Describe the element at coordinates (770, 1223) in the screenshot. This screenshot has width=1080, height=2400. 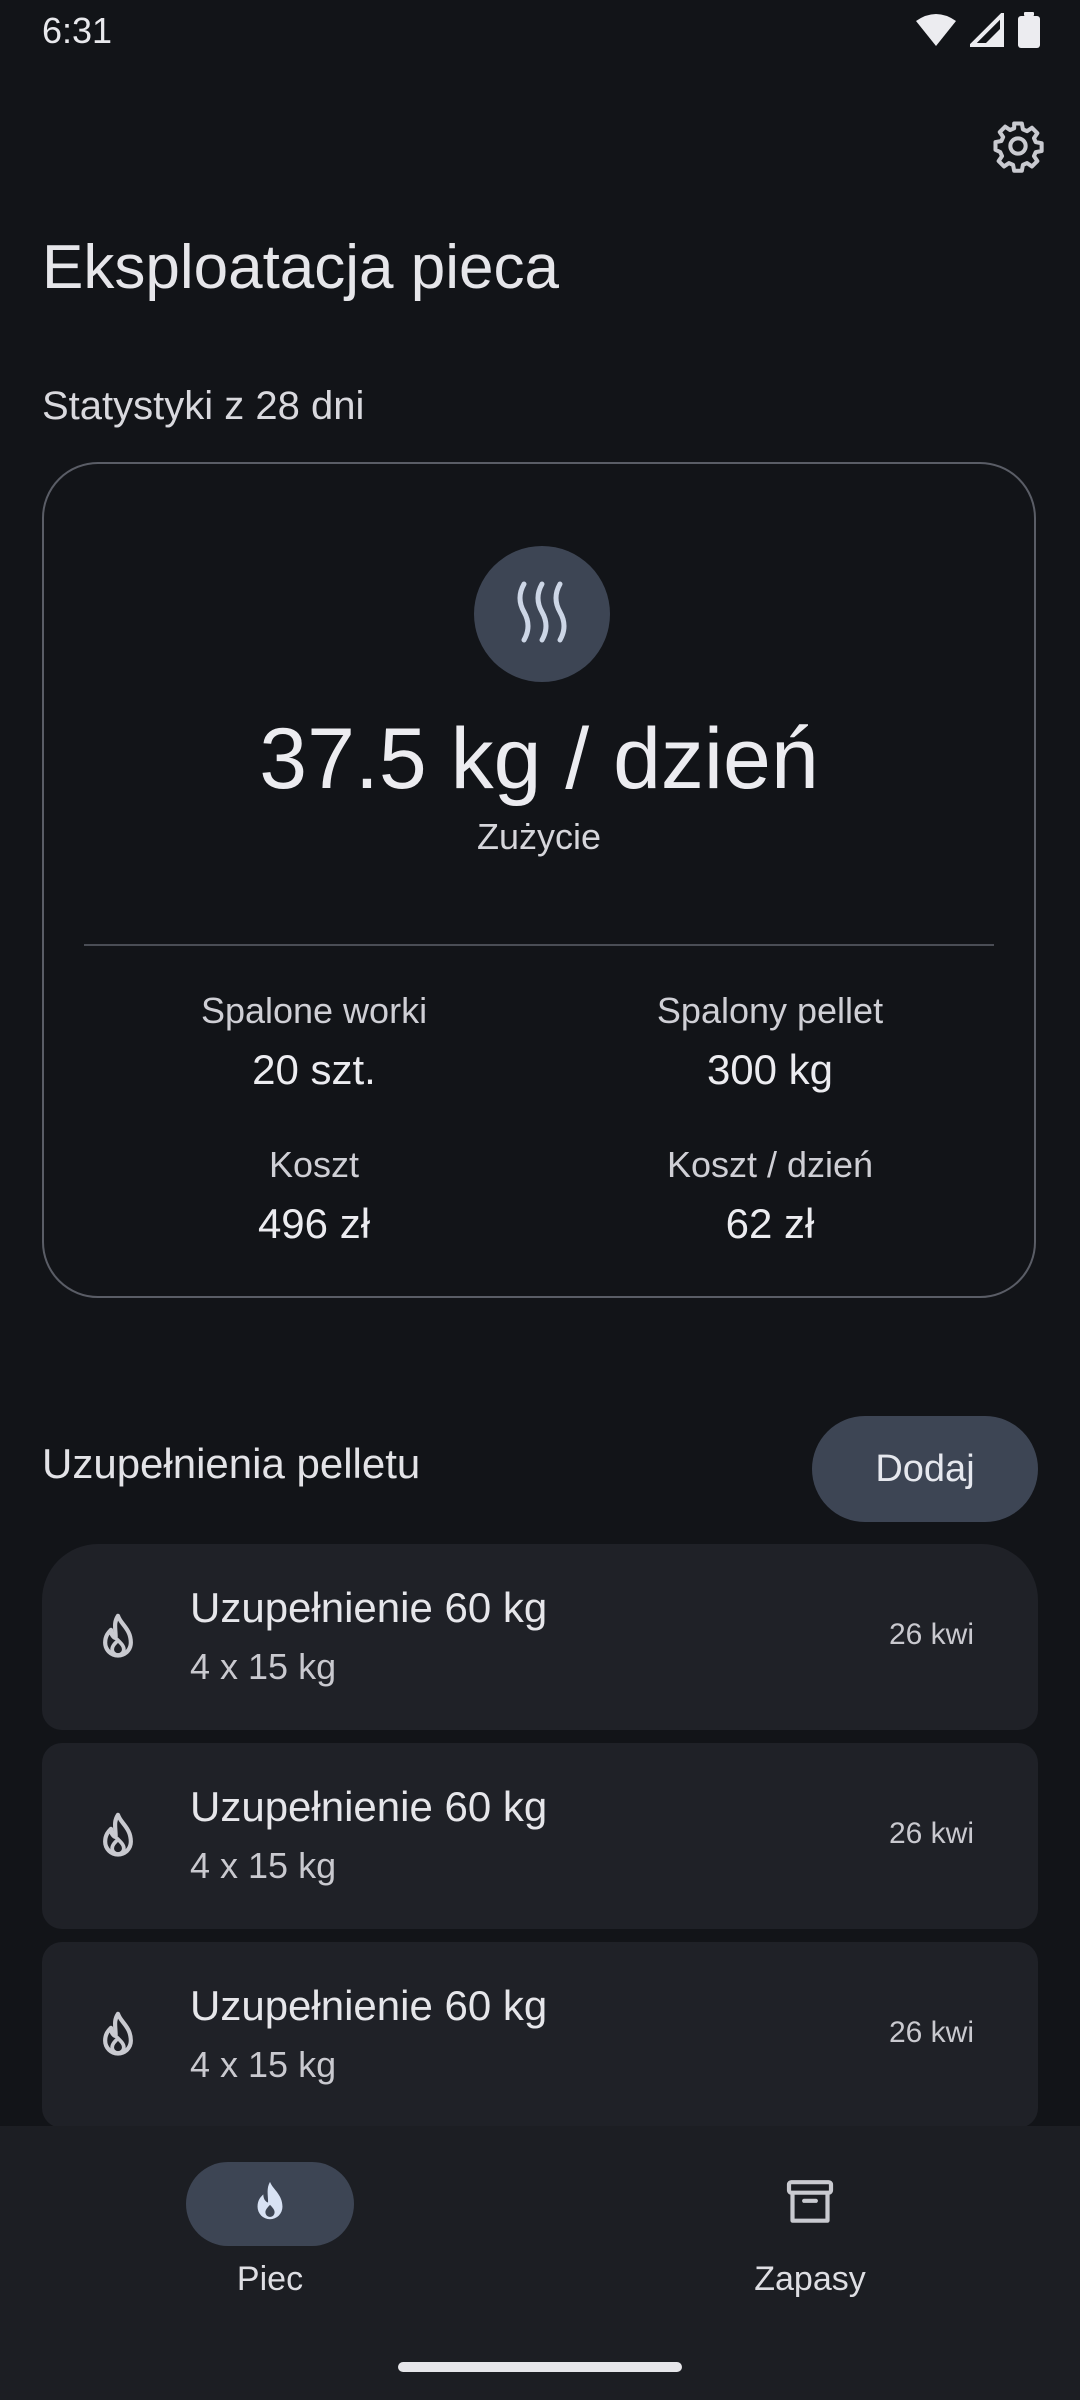
I see `stat-value: 62 zł` at that location.